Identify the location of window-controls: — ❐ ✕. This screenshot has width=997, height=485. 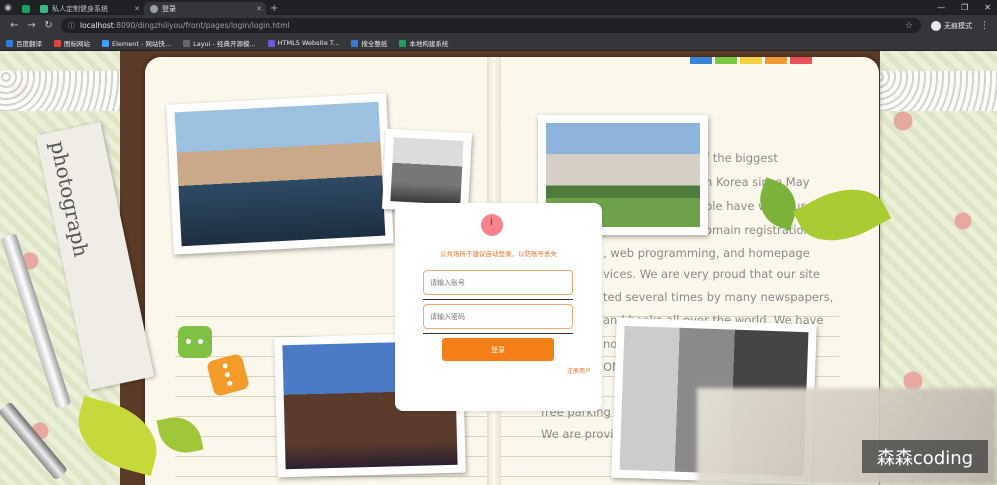
(964, 7).